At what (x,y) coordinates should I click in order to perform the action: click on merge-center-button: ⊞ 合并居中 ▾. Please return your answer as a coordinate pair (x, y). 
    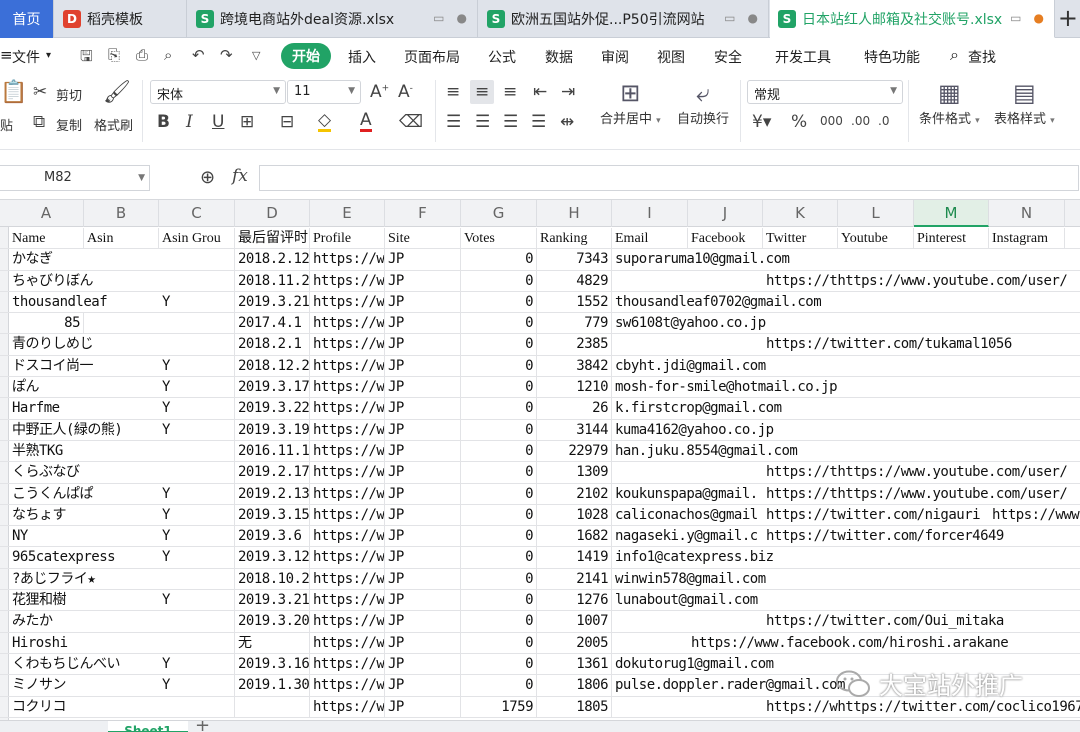
    Looking at the image, I should click on (630, 102).